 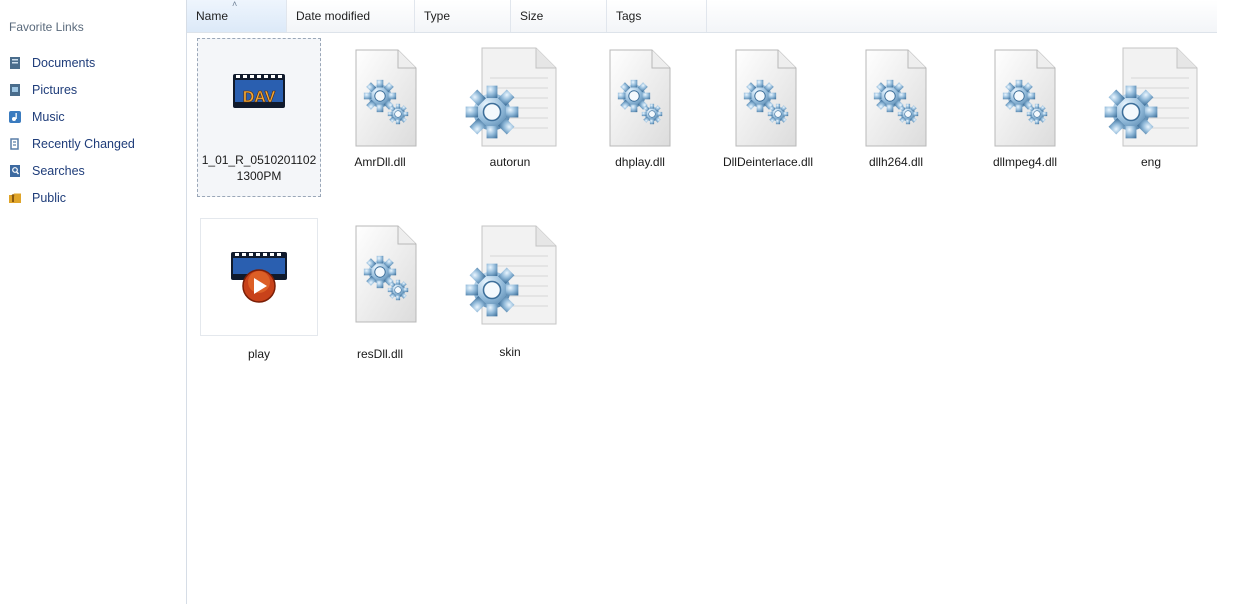 I want to click on file-item: DAV 1_01_R_0510201102 1300PM, so click(x=259, y=113).